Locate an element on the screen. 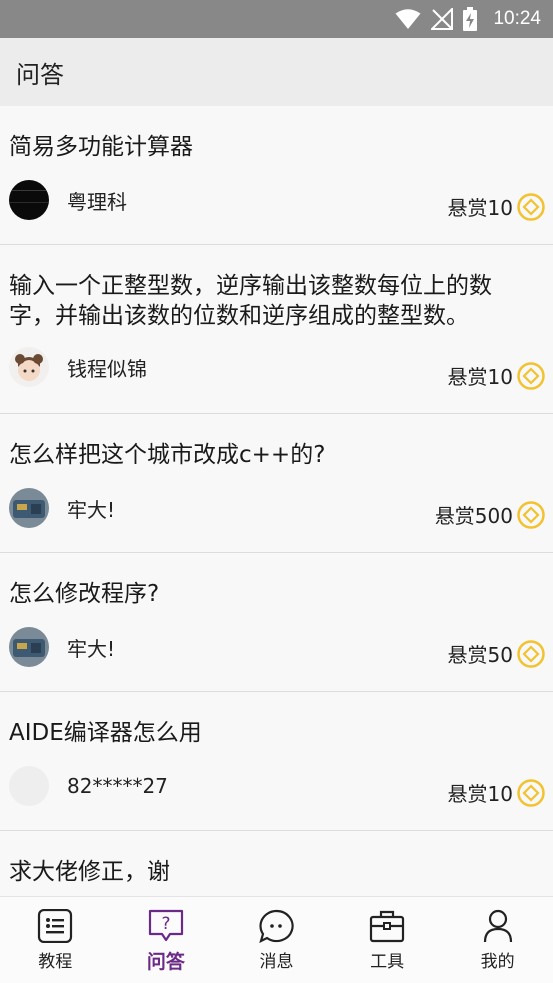 The height and width of the screenshot is (983, 553). question-author: 82*****27 is located at coordinates (88, 786).